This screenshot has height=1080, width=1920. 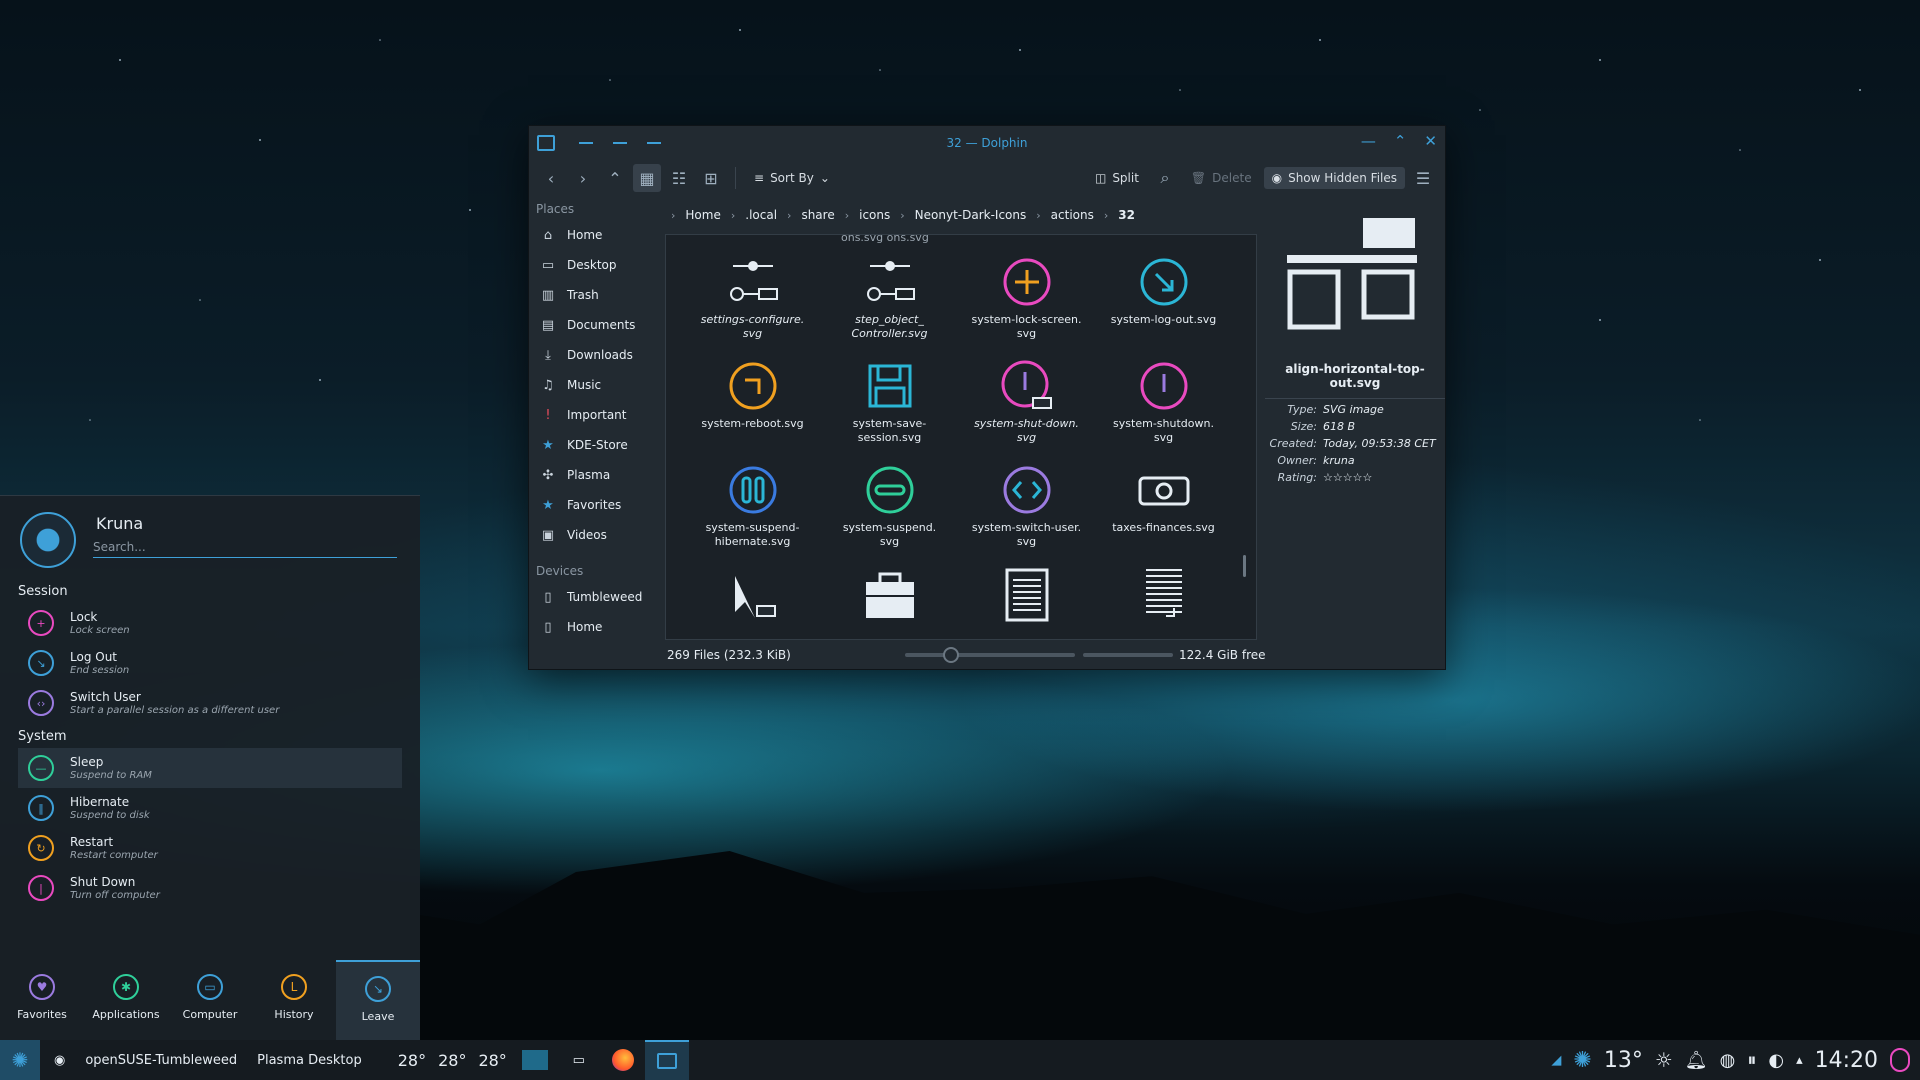 What do you see at coordinates (597, 505) in the screenshot?
I see `place-favorites: ★ Favorites` at bounding box center [597, 505].